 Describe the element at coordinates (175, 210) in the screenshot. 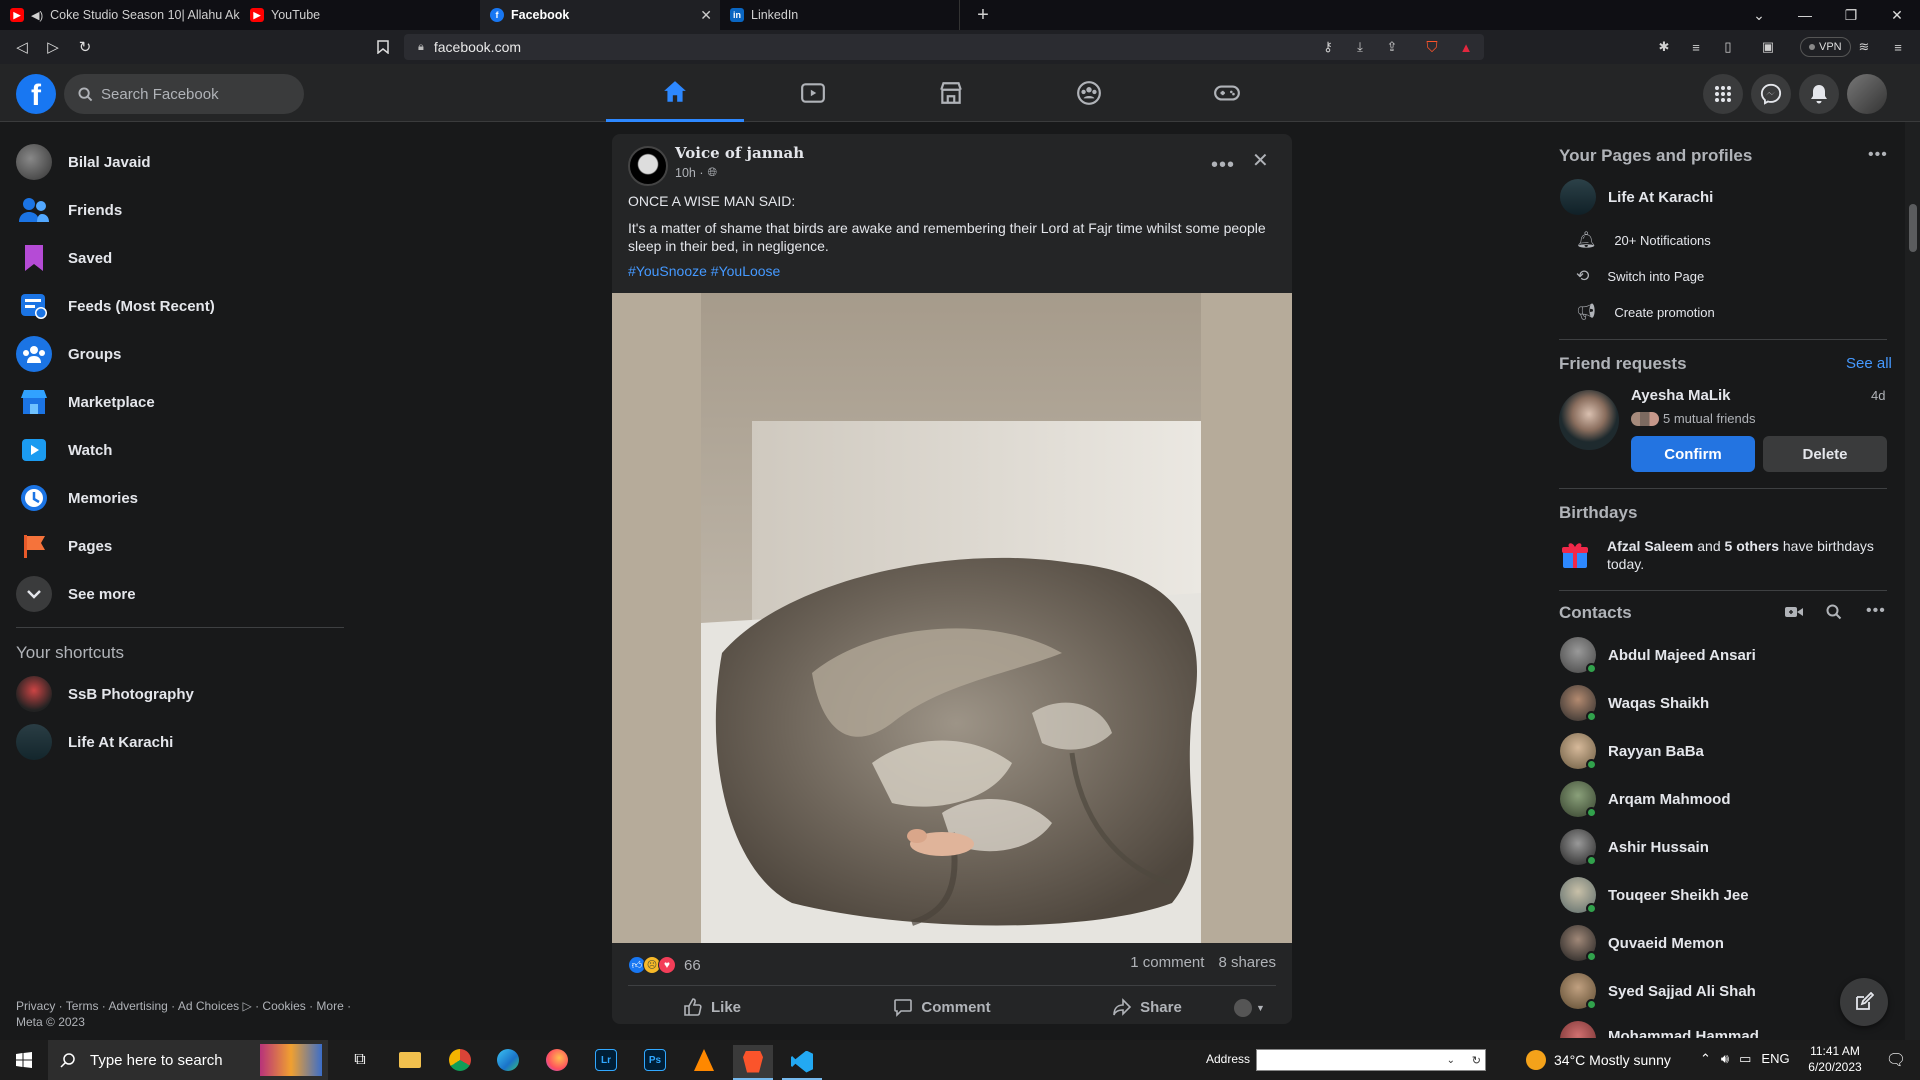

I see `sidebar-item-friends: Friends` at that location.